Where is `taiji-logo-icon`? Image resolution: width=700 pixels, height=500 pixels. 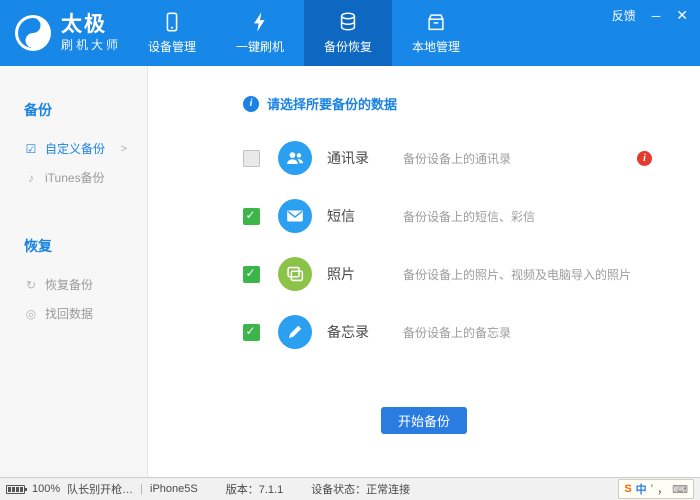
taiji-logo-icon is located at coordinates (33, 33).